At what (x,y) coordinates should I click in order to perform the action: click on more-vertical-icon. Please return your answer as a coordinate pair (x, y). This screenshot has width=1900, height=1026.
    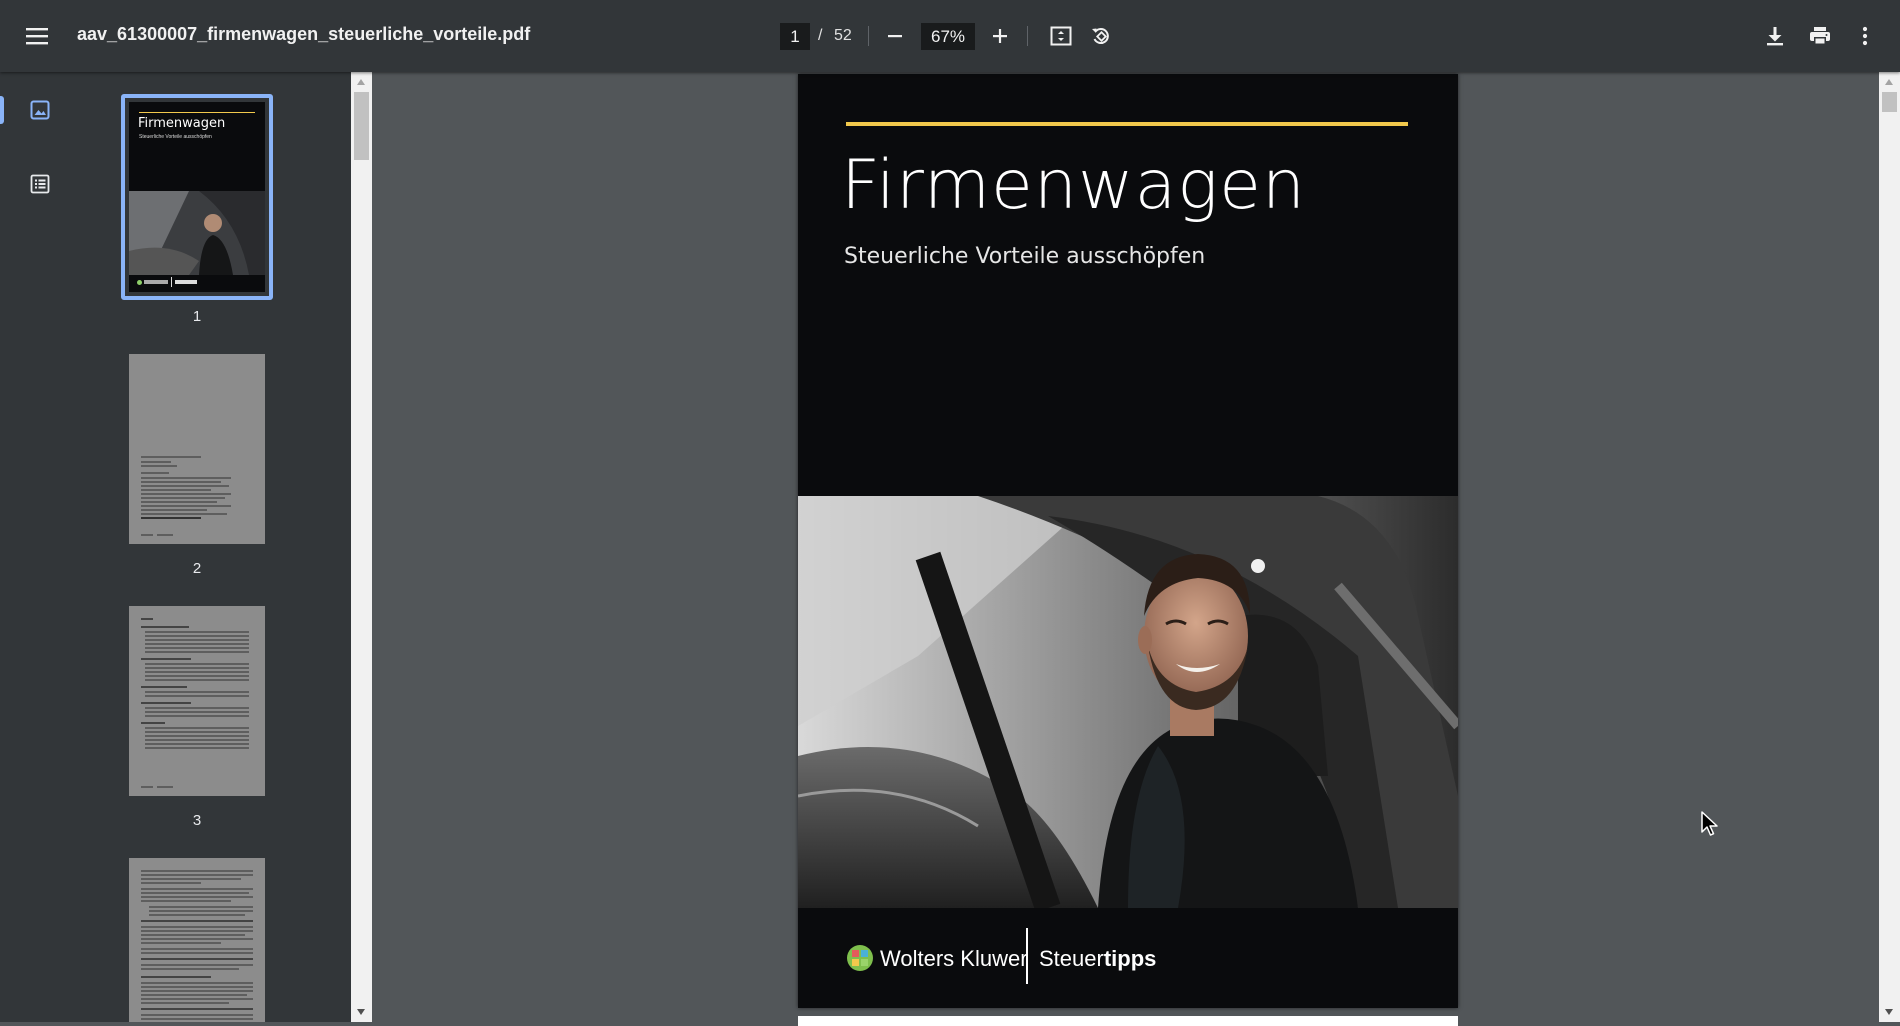
    Looking at the image, I should click on (1865, 36).